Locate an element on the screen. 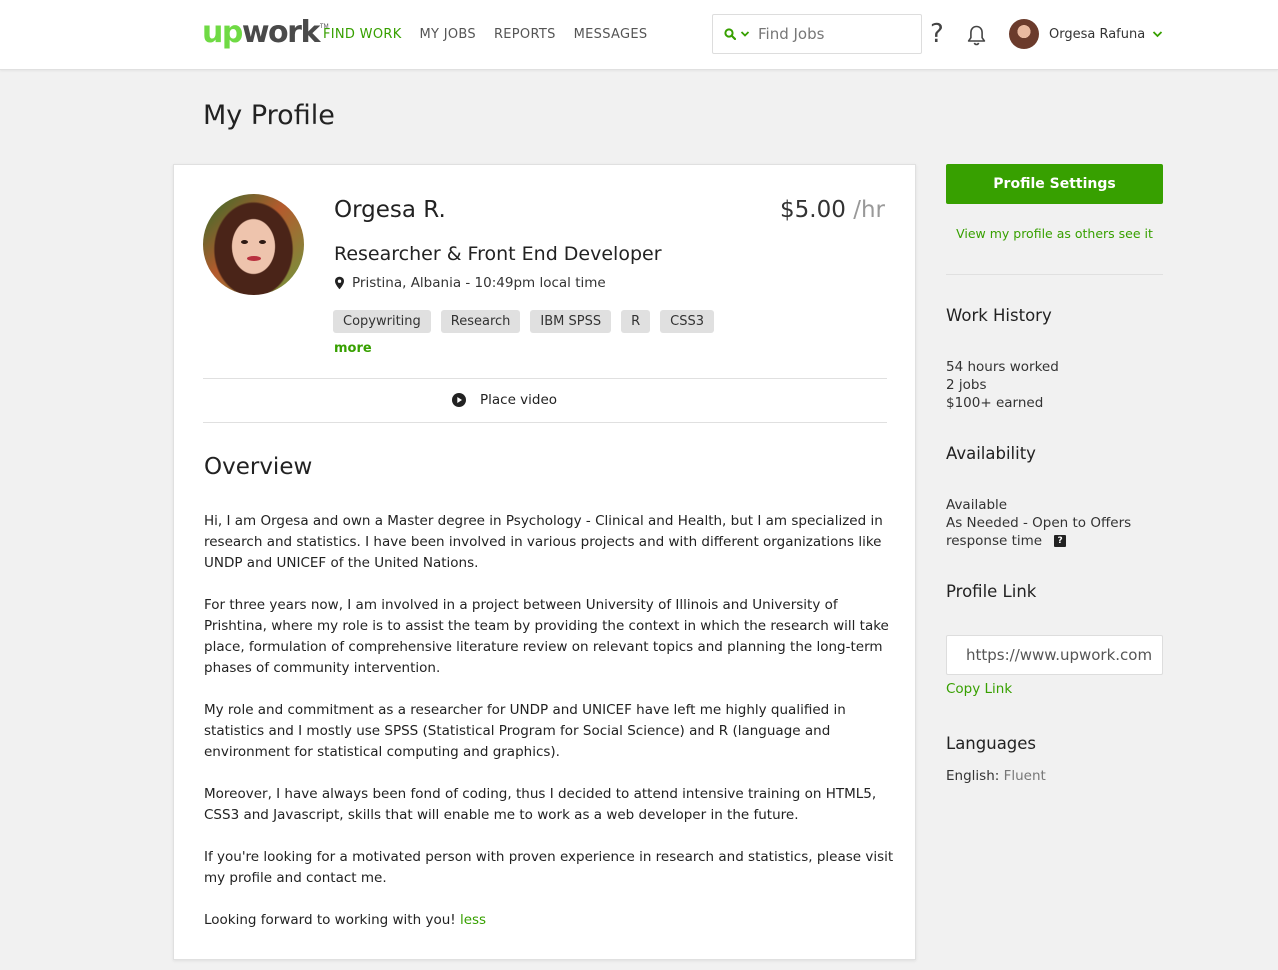 The image size is (1278, 970). profile-settings-button: Profile Settings is located at coordinates (1054, 184).